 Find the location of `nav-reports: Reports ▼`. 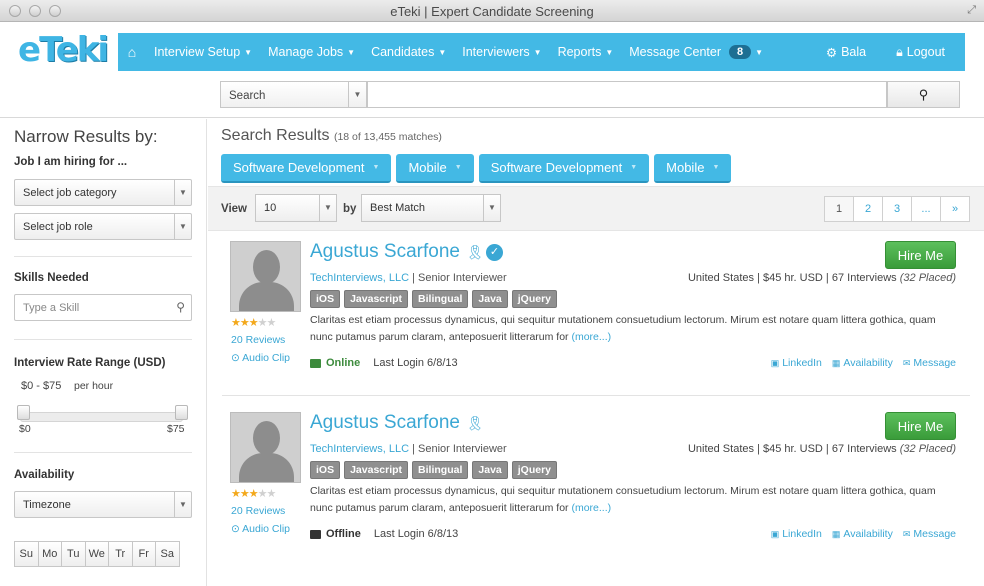

nav-reports: Reports ▼ is located at coordinates (586, 52).